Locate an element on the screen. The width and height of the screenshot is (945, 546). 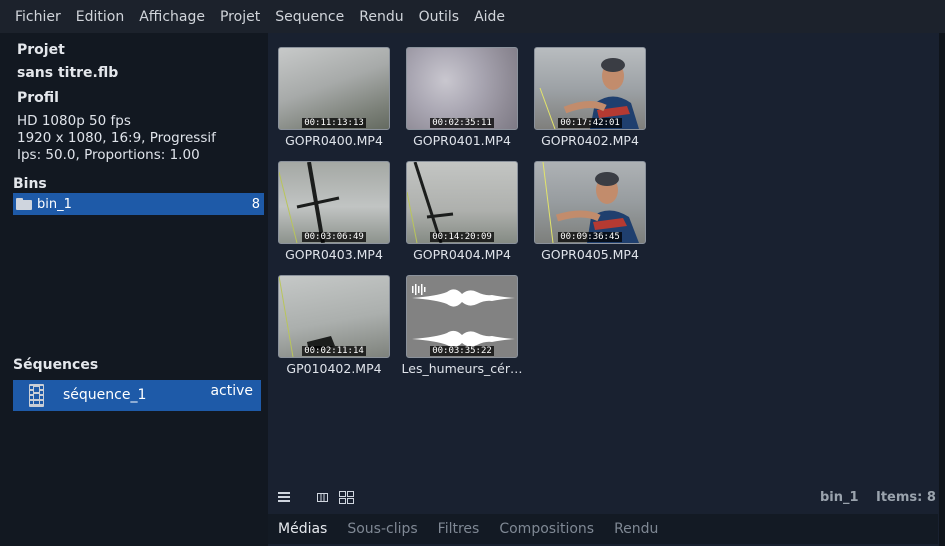
clip-thumbnail: 00:09:36:45 is located at coordinates (590, 202).